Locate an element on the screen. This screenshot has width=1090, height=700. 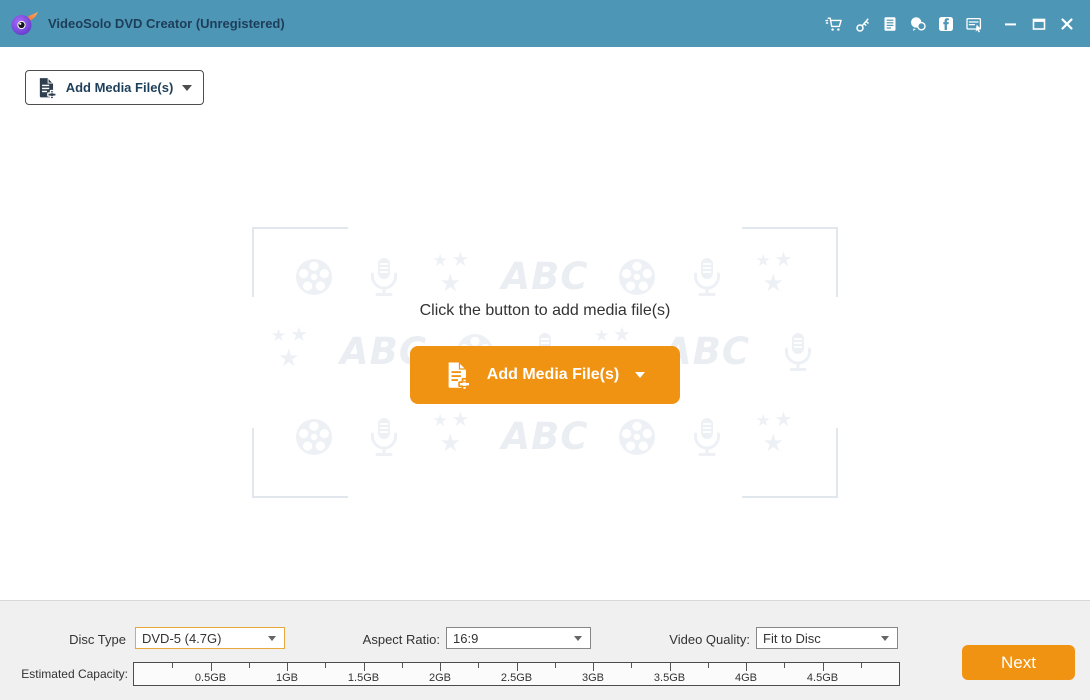
aspect-ratio-select: 16:9 is located at coordinates (518, 638).